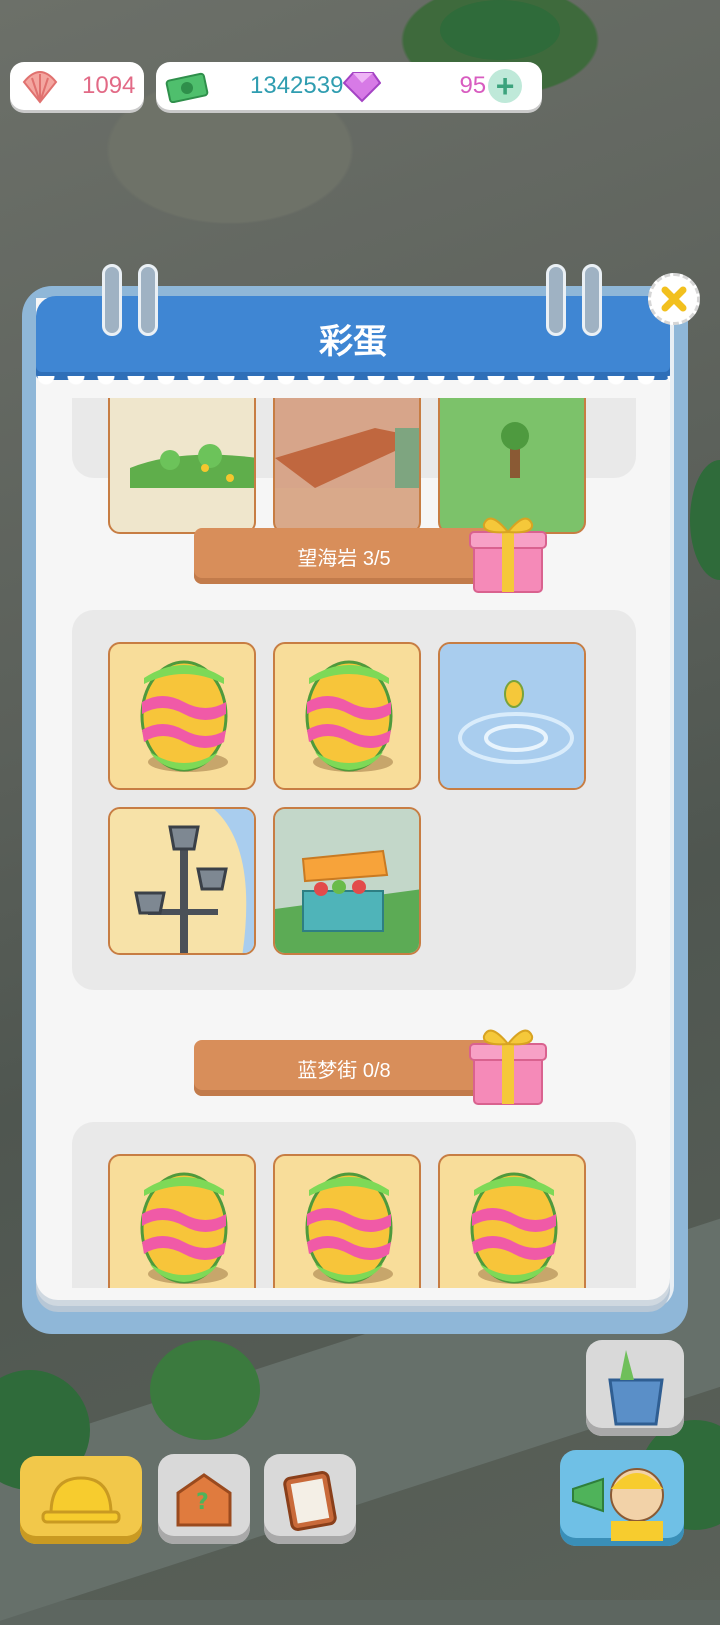 The image size is (720, 1625). What do you see at coordinates (297, 85) in the screenshot?
I see `cash-count: 1342539` at bounding box center [297, 85].